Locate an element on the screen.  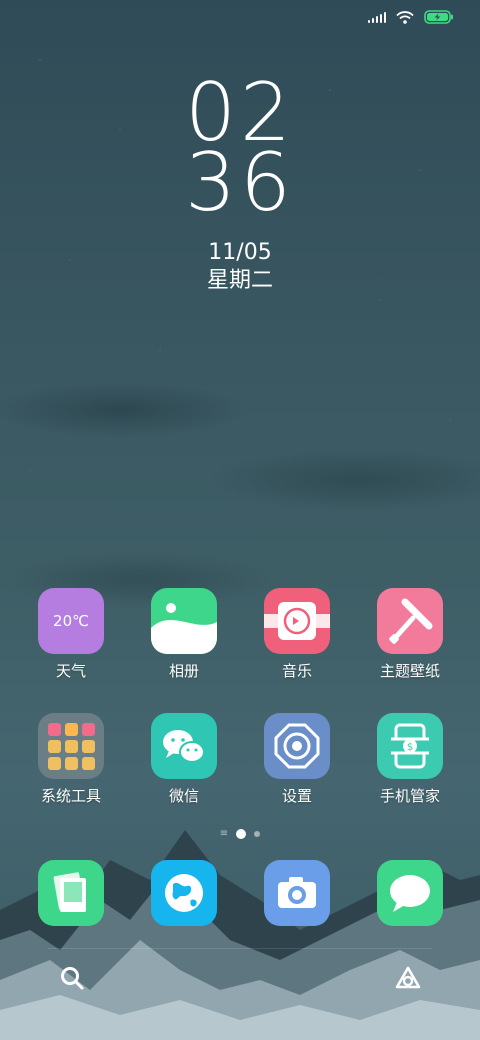
app-vault-icon is located at coordinates (408, 977).